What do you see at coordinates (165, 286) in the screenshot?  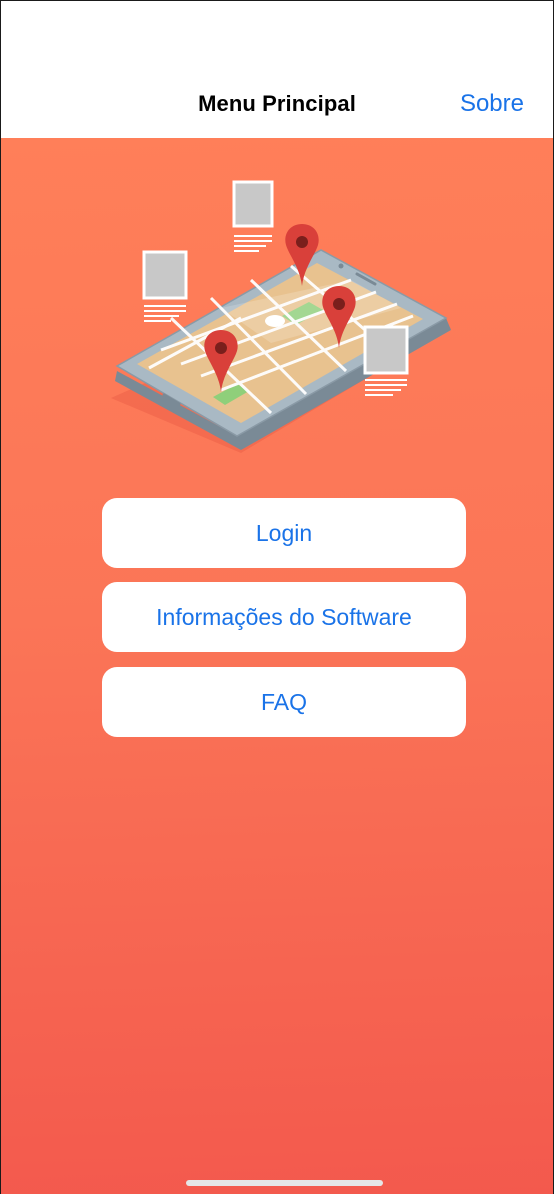 I see `info-card-left` at bounding box center [165, 286].